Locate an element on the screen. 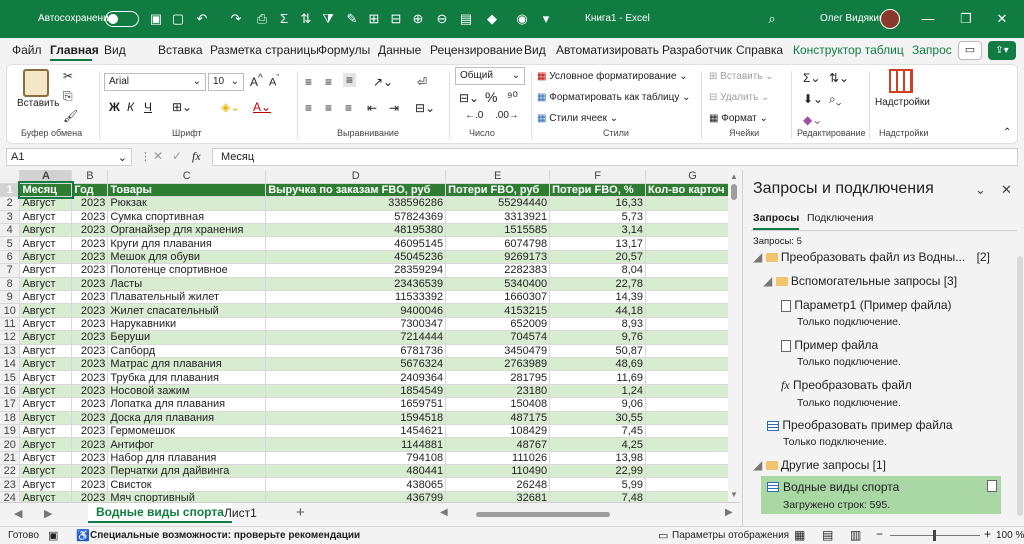 The width and height of the screenshot is (1024, 544). percent-icon: % is located at coordinates (491, 97).